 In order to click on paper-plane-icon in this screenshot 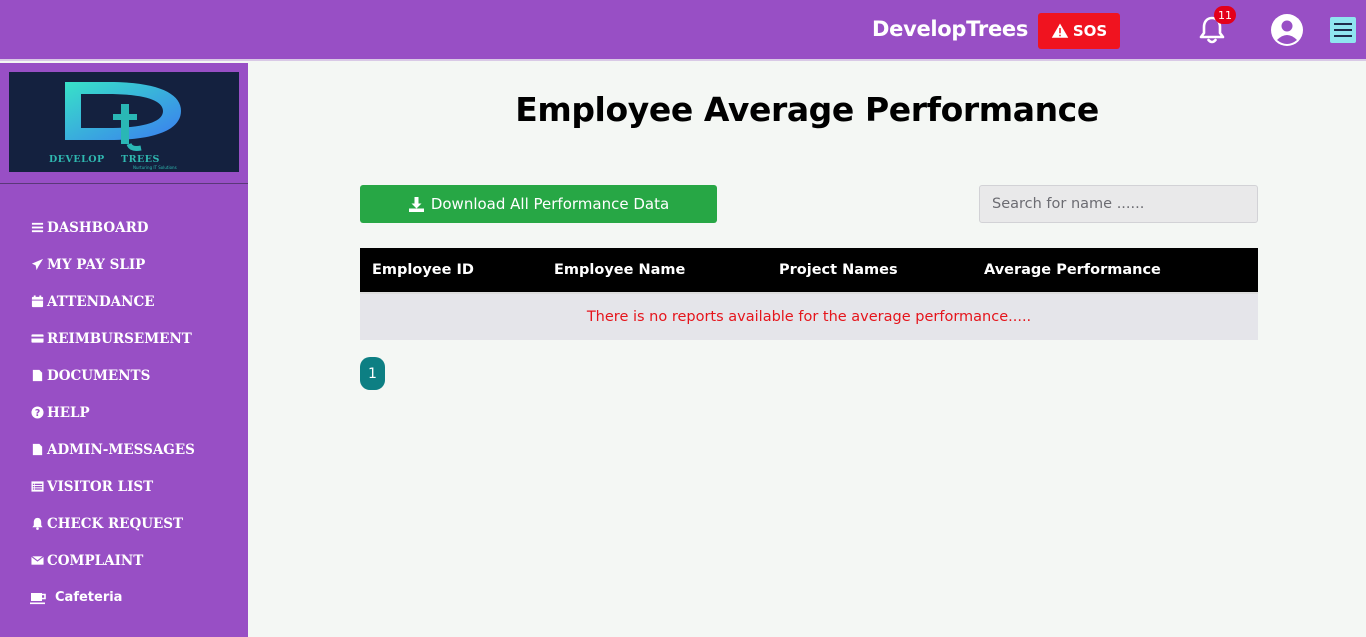, I will do `click(37, 264)`.